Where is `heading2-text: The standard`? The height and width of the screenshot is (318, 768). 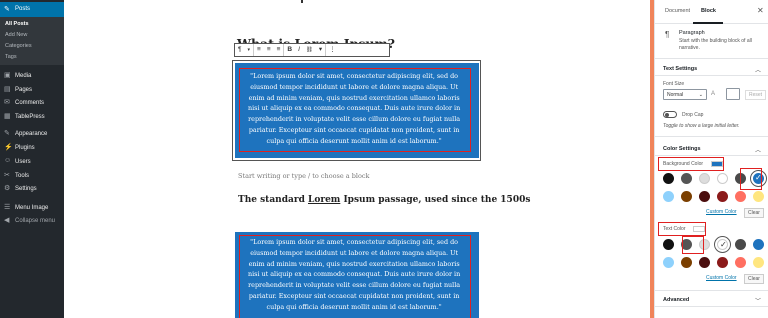
heading2-text: The standard is located at coordinates (273, 200).